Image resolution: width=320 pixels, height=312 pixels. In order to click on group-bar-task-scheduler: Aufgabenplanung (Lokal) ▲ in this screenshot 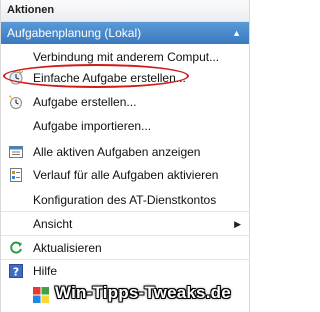, I will do `click(125, 33)`.